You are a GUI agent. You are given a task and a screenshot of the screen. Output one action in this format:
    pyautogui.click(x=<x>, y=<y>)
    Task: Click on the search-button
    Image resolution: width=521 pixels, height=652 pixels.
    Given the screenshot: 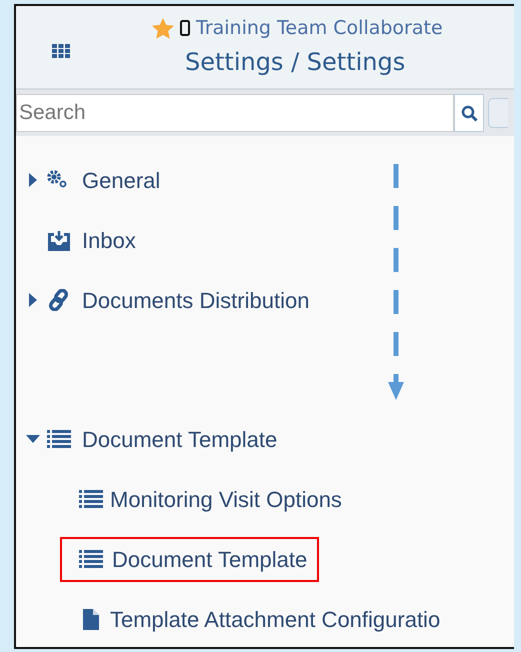 What is the action you would take?
    pyautogui.click(x=469, y=113)
    